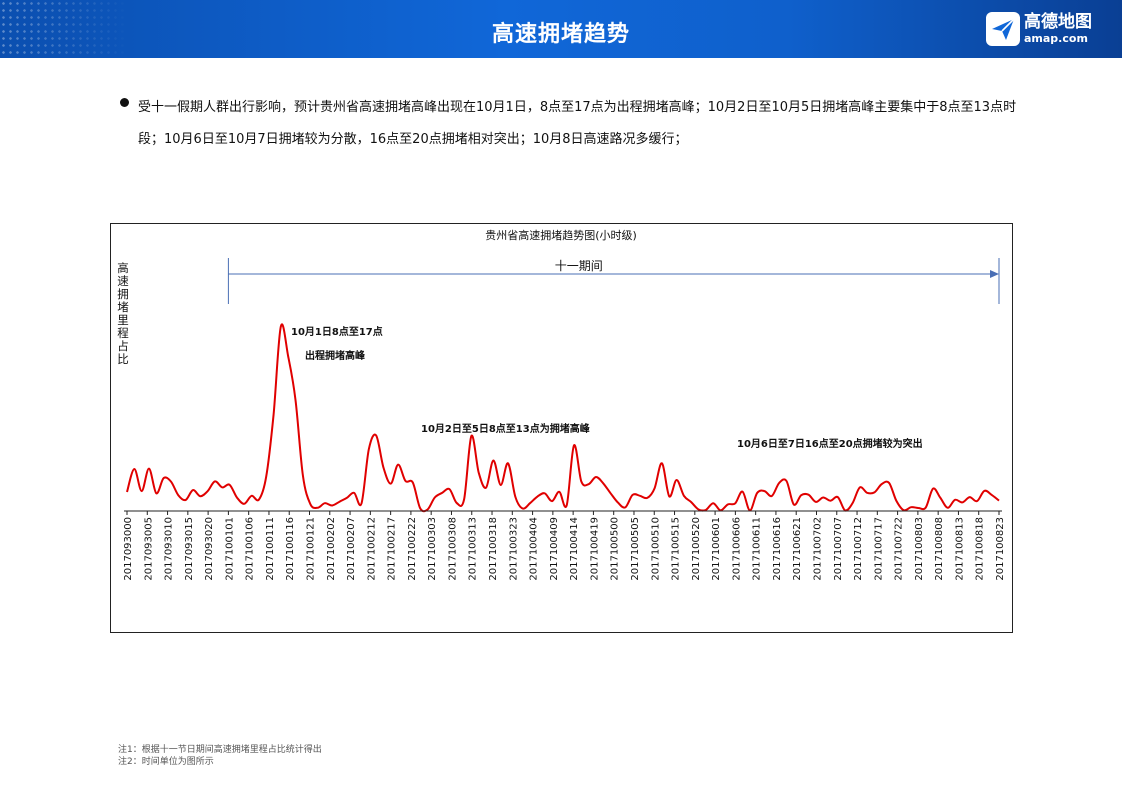 This screenshot has height=793, width=1122. What do you see at coordinates (1003, 29) in the screenshot?
I see `paper-plane-icon` at bounding box center [1003, 29].